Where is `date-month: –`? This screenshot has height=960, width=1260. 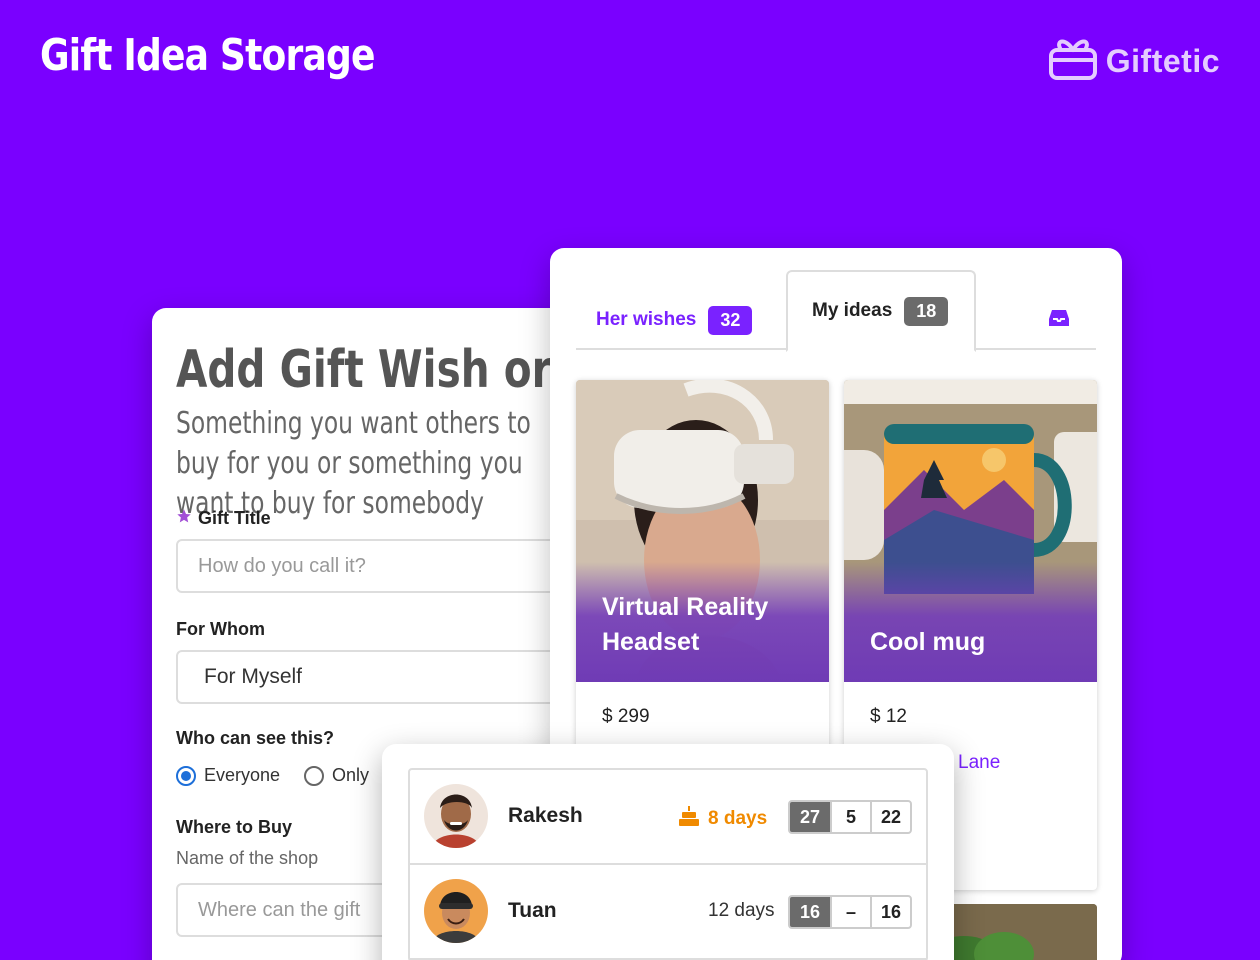
date-month: – is located at coordinates (850, 912).